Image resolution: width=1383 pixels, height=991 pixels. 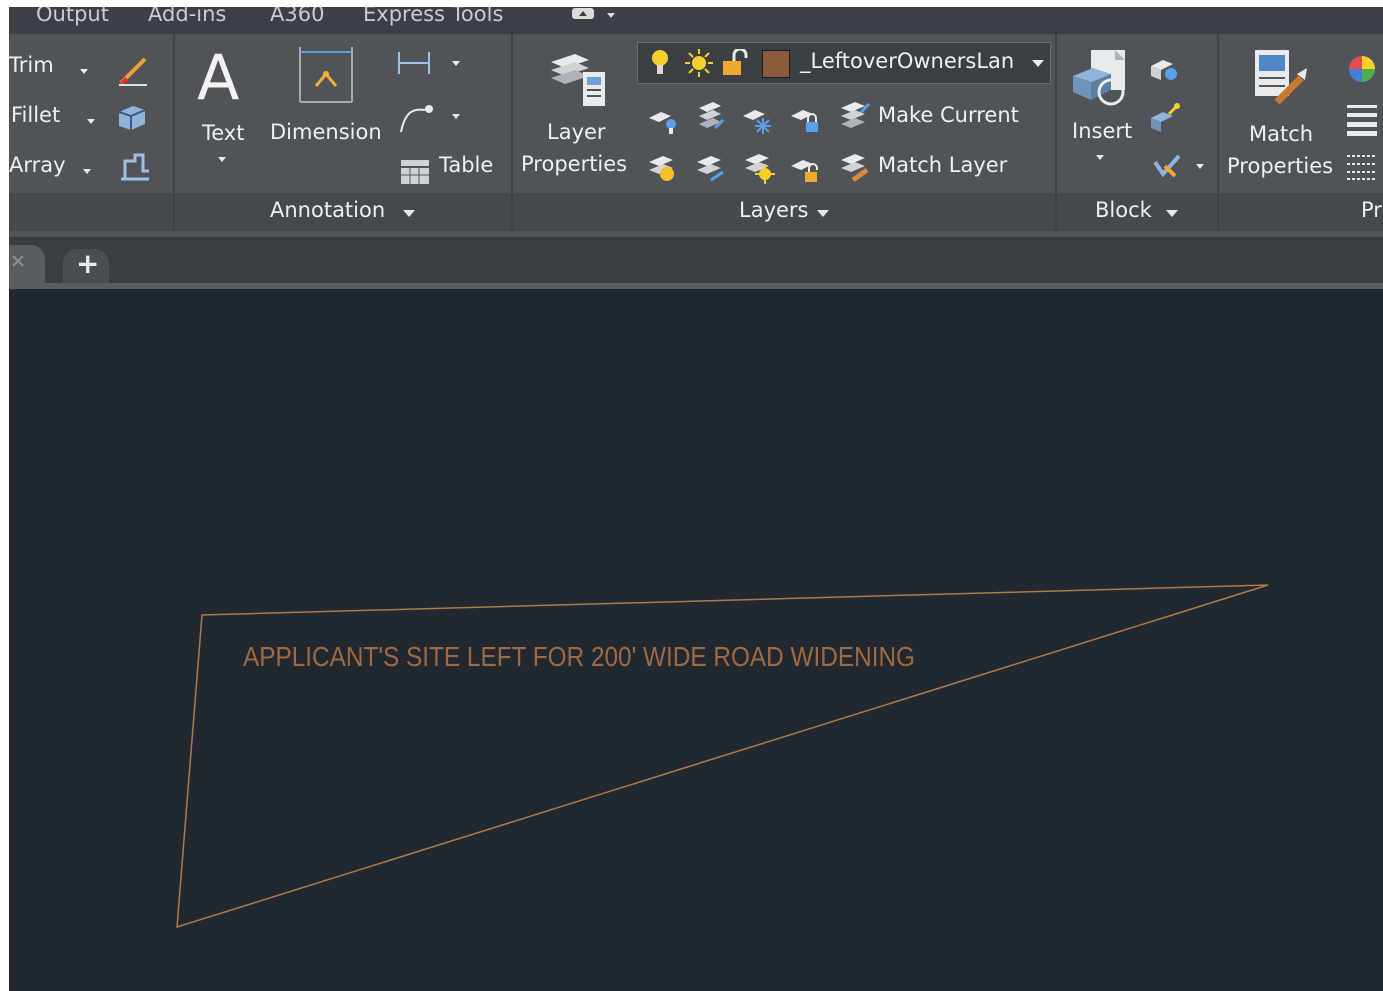 I want to click on block-attributes-dropdown-icon, so click(x=1200, y=166).